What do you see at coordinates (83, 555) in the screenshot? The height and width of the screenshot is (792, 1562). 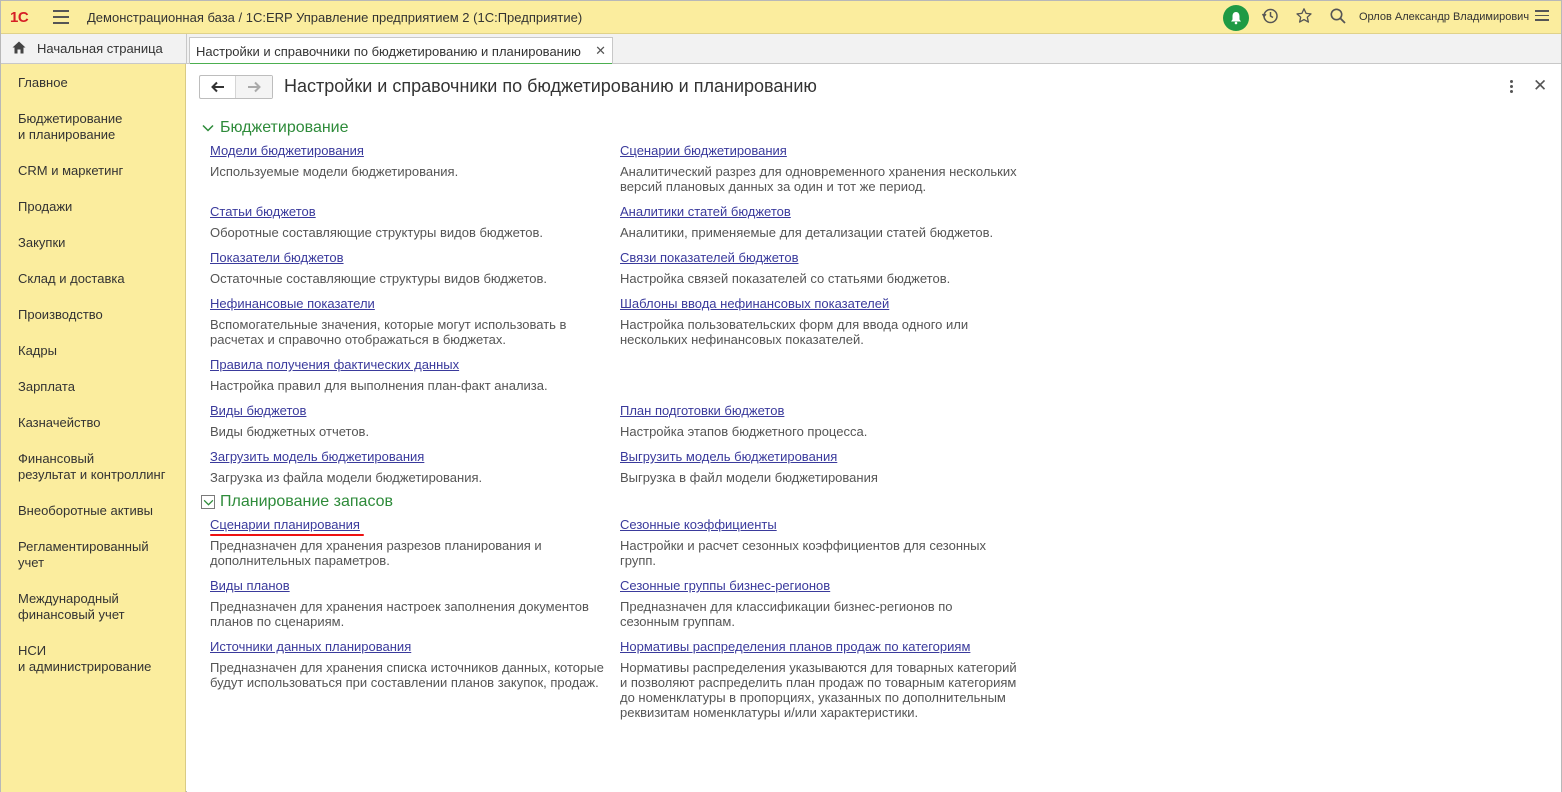 I see `sidebar-item-regulated-accounting: Регламентированный учет` at bounding box center [83, 555].